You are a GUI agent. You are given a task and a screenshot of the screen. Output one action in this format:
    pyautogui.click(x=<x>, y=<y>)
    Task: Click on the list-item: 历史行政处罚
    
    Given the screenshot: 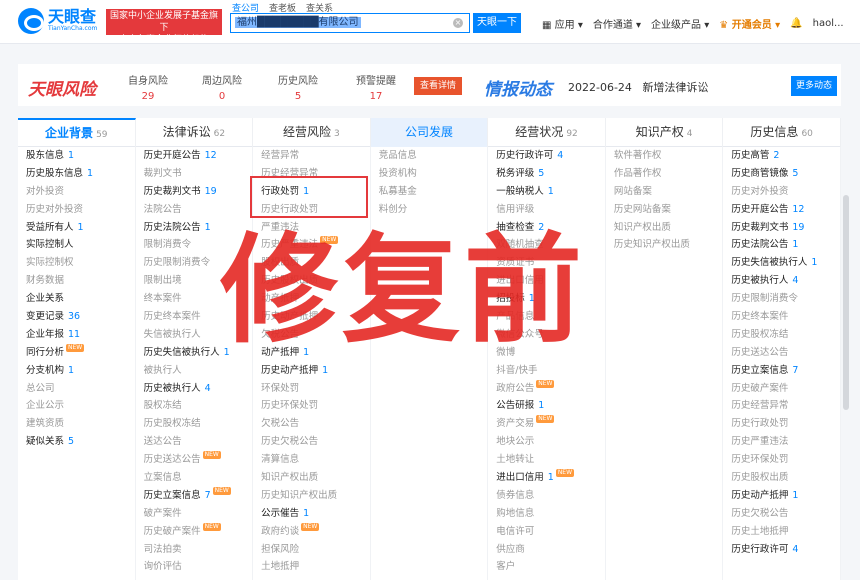 What is the action you would take?
    pyautogui.click(x=785, y=424)
    